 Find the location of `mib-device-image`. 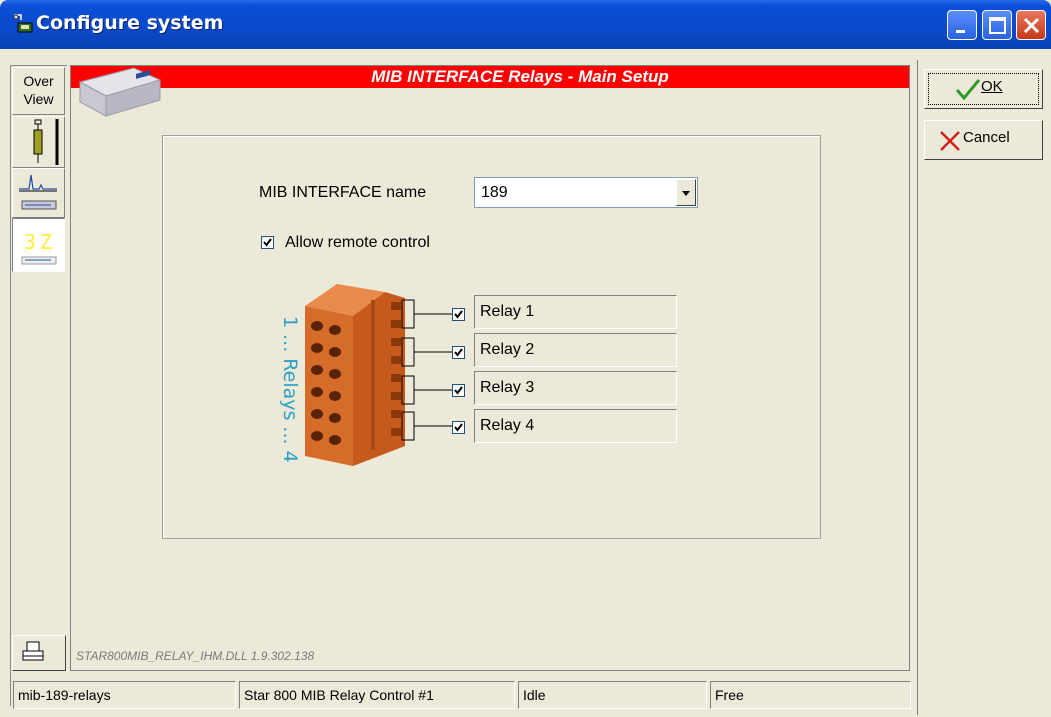

mib-device-image is located at coordinates (120, 92).